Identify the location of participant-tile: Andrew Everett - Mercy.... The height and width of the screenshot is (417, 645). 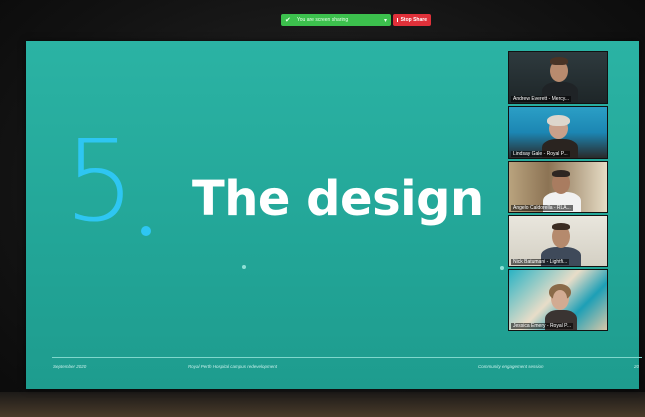
(558, 77).